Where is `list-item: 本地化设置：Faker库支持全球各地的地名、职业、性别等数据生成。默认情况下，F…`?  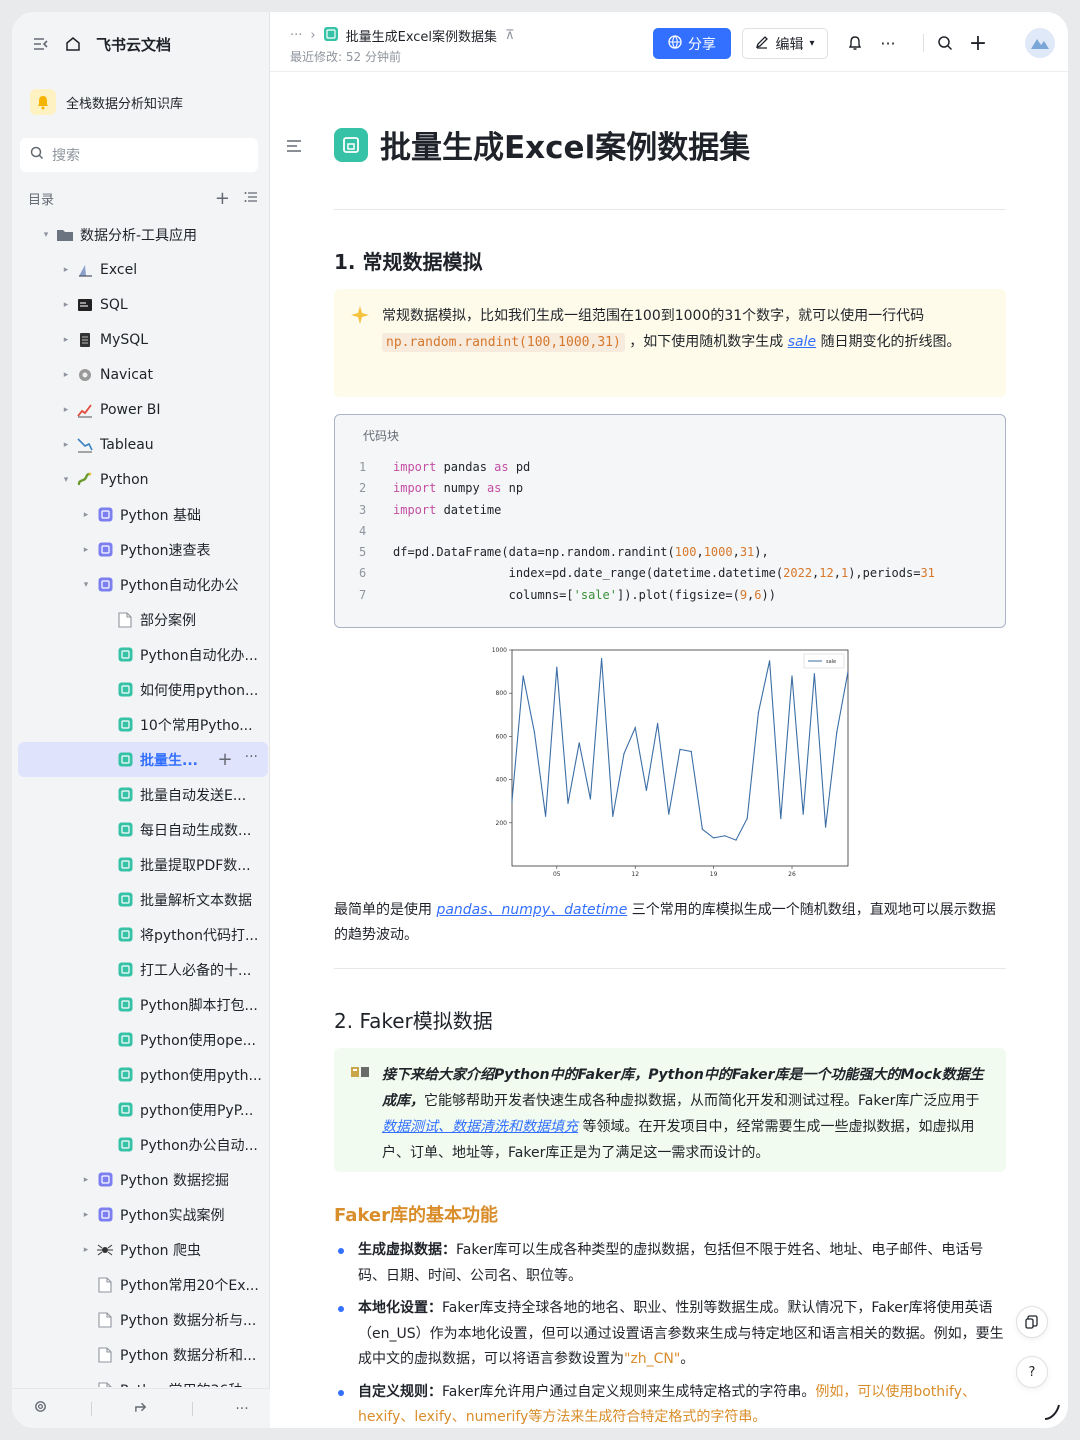 list-item: 本地化设置：Faker库支持全球各地的地名、职业、性别等数据生成。默认情况下，F… is located at coordinates (670, 1334).